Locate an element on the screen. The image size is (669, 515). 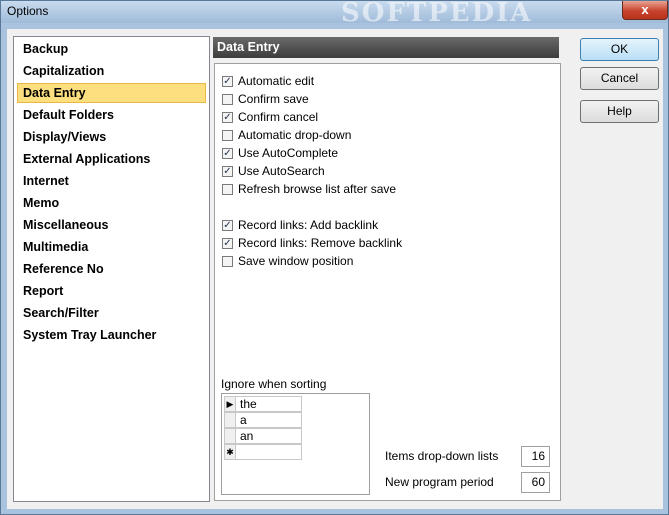
title-bar: Options SOFTPEDIA x is located at coordinates (334, 14).